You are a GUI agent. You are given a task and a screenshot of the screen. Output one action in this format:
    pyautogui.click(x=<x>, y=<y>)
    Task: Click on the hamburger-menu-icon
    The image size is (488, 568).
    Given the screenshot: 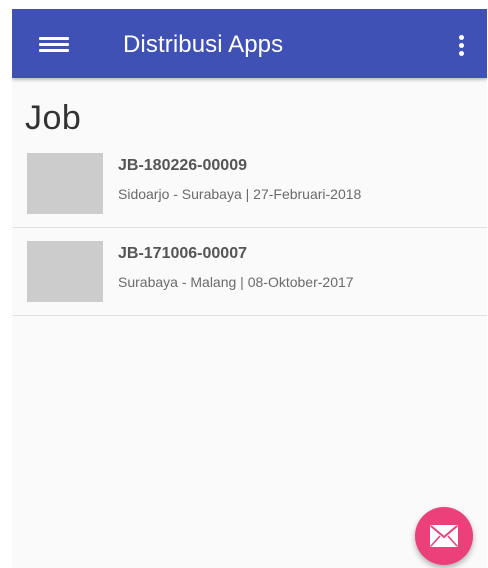 What is the action you would take?
    pyautogui.click(x=54, y=45)
    